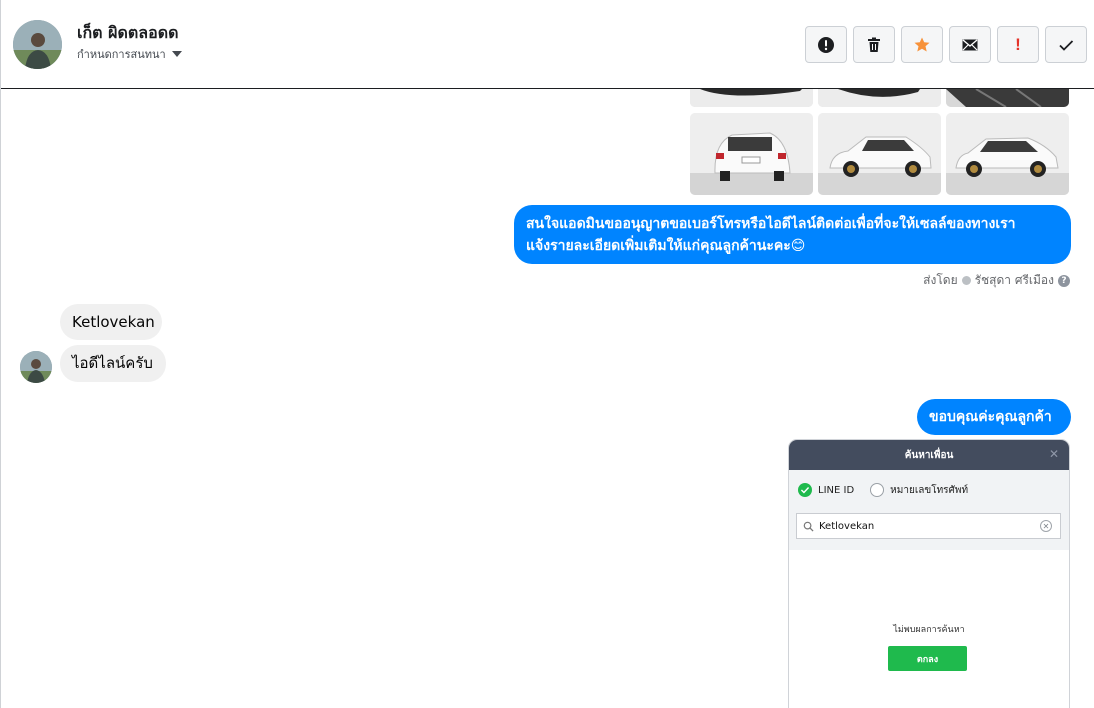 The width and height of the screenshot is (1094, 708). I want to click on header-actions: !, so click(946, 44).